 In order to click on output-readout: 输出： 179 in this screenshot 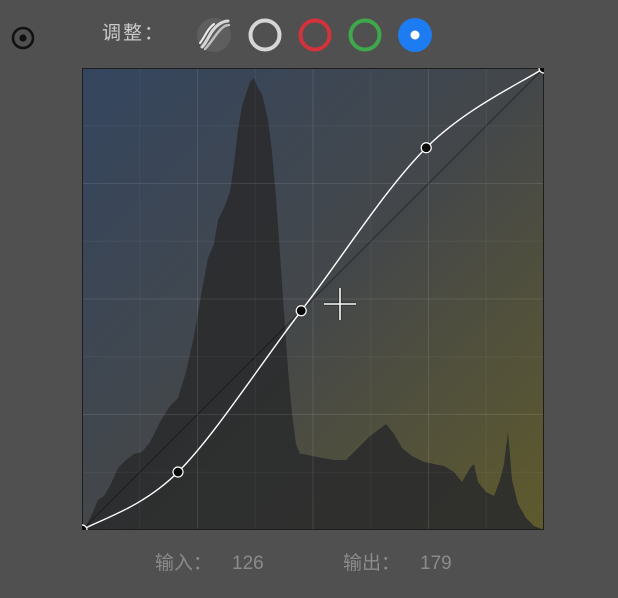, I will do `click(397, 561)`.